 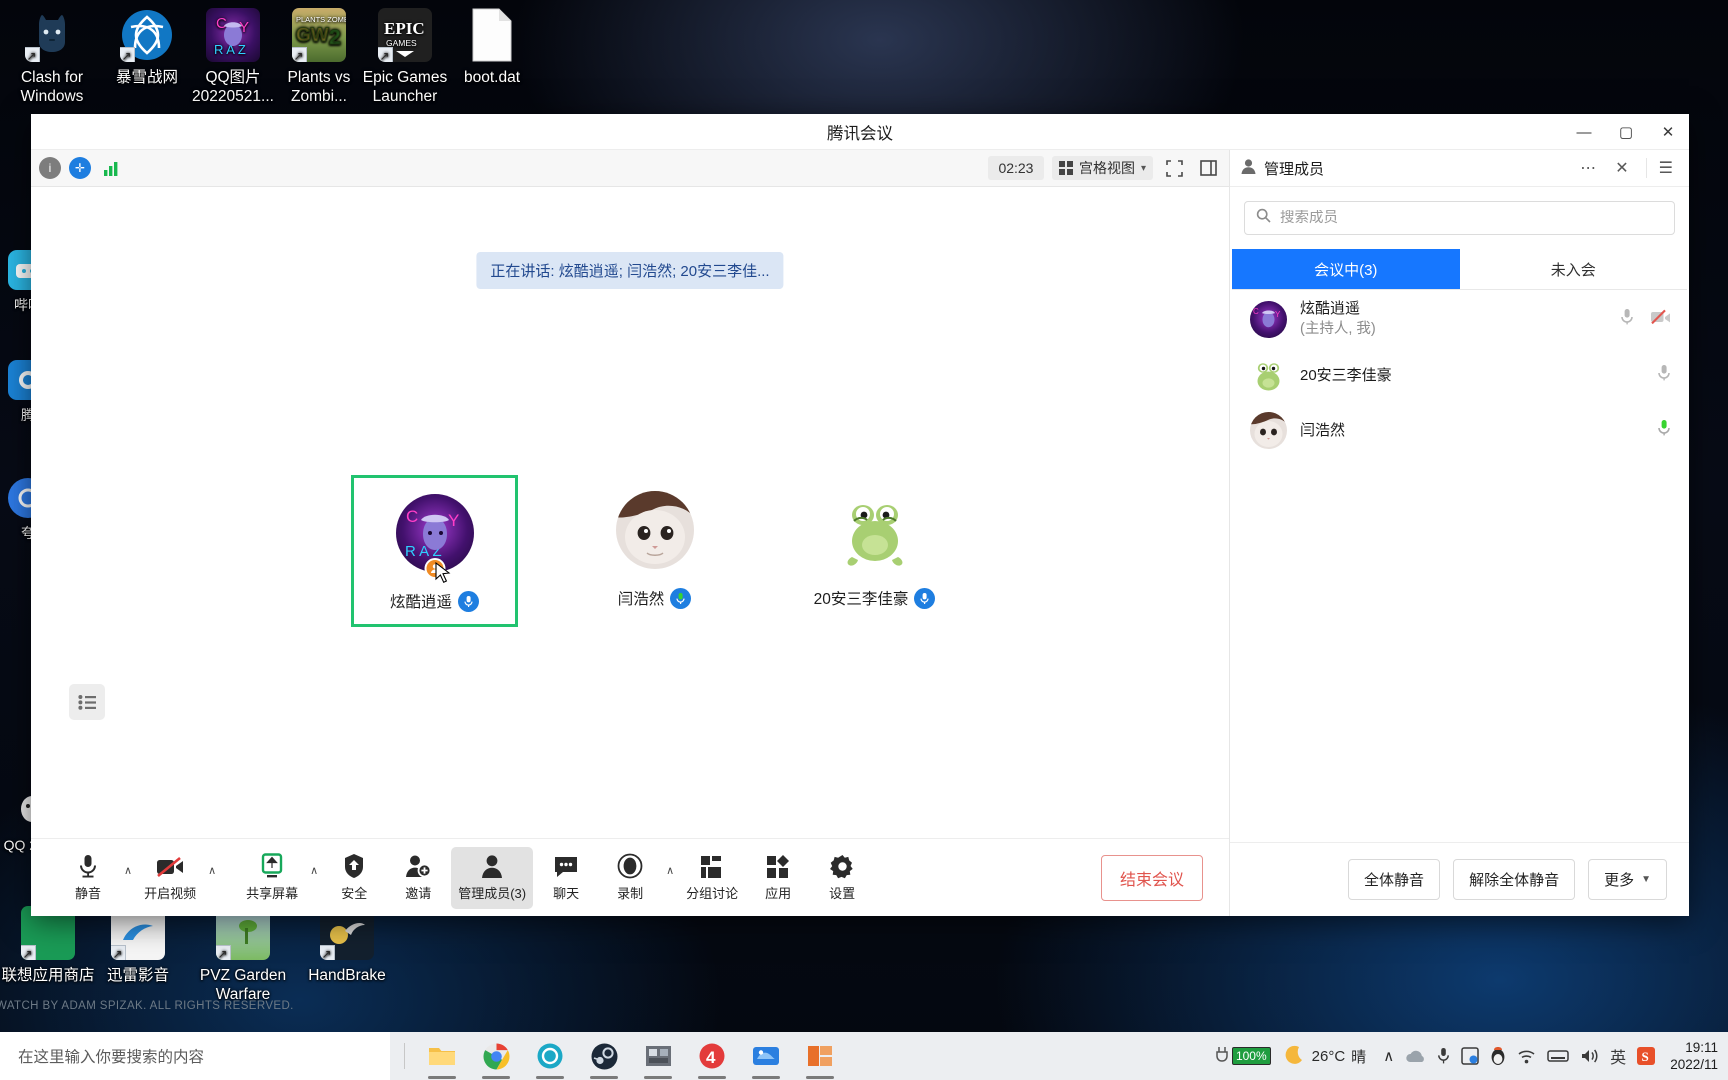 I want to click on panel-close-button: ✕, so click(x=1621, y=168).